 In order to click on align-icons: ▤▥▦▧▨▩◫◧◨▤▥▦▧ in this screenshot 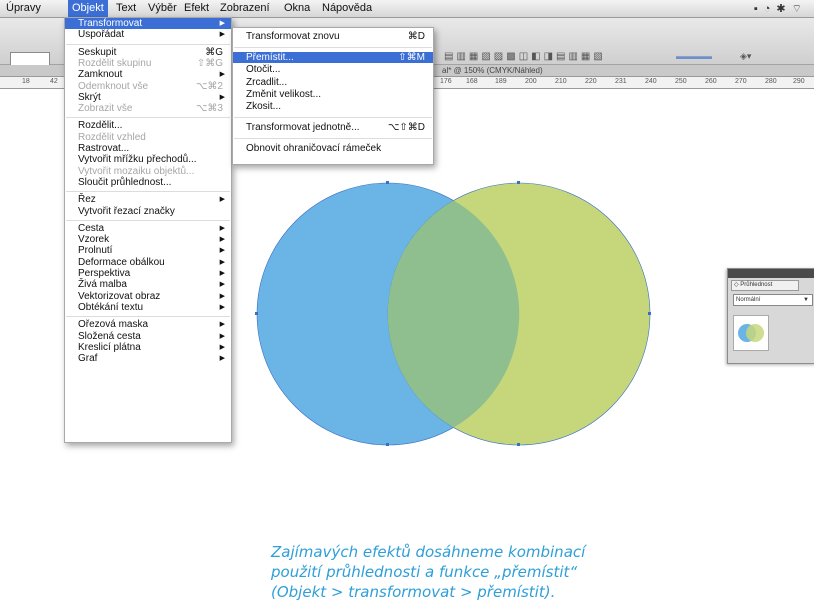, I will do `click(525, 56)`.